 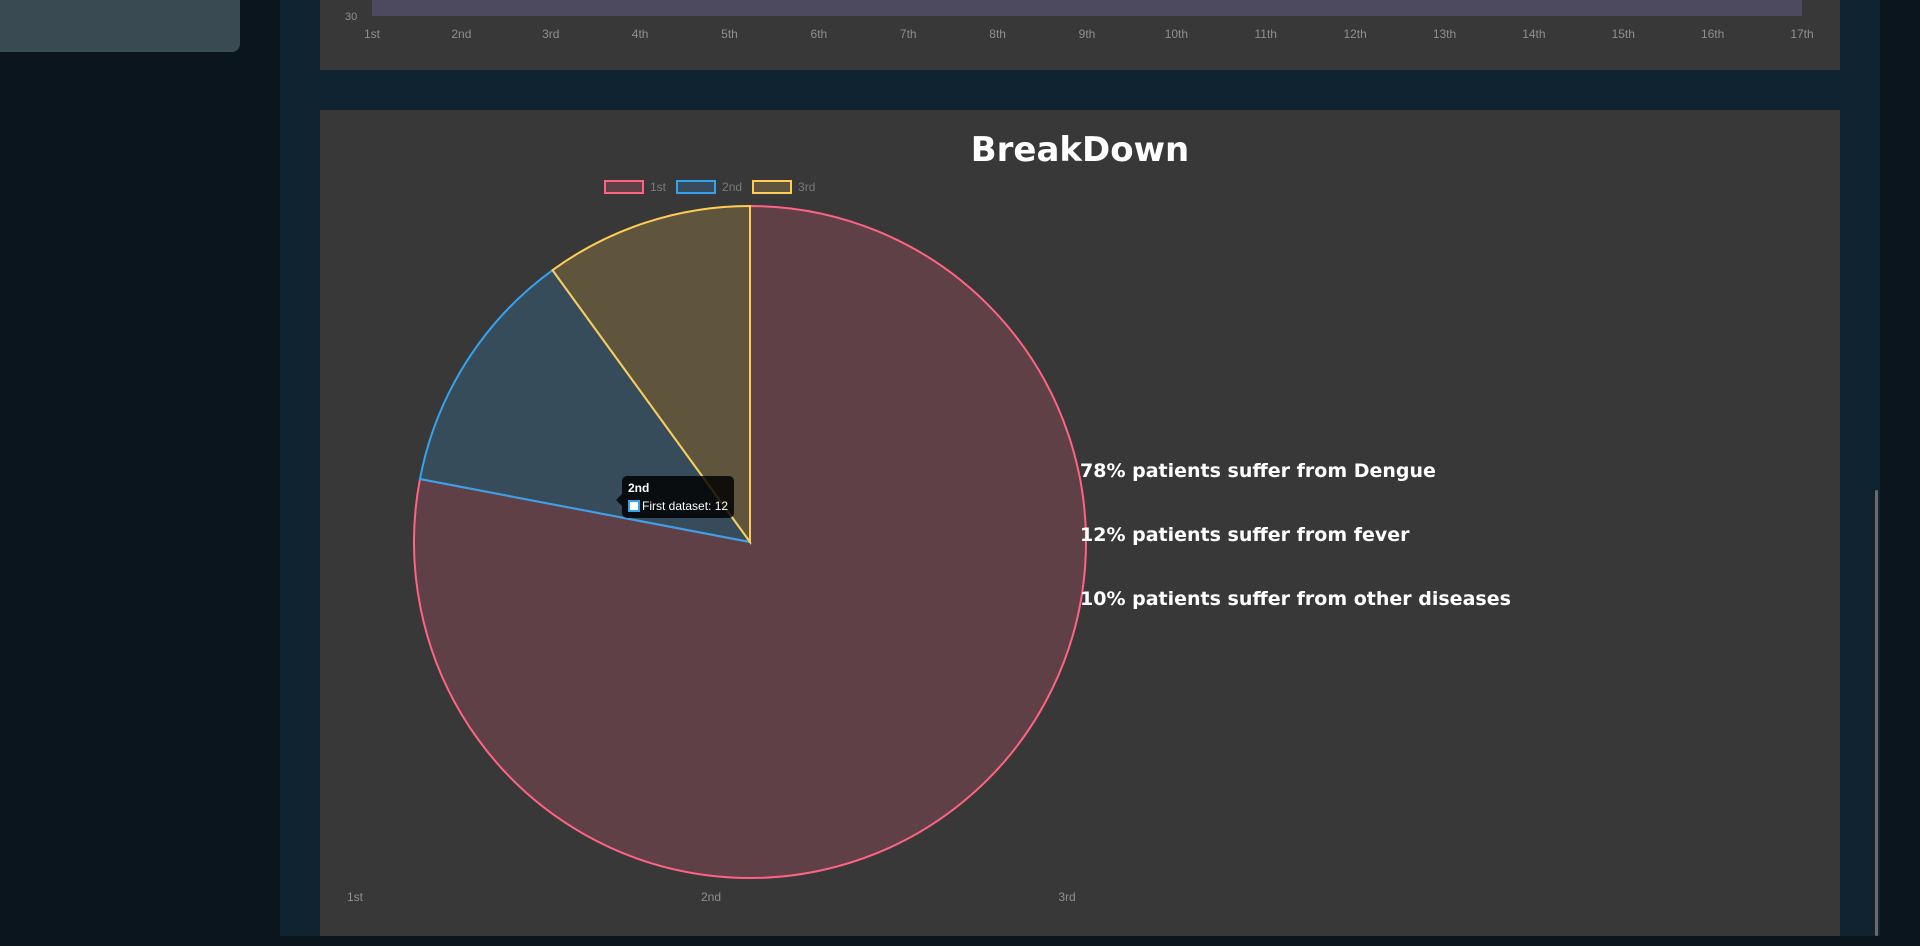 I want to click on legend-item-1st: 1st, so click(x=635, y=187).